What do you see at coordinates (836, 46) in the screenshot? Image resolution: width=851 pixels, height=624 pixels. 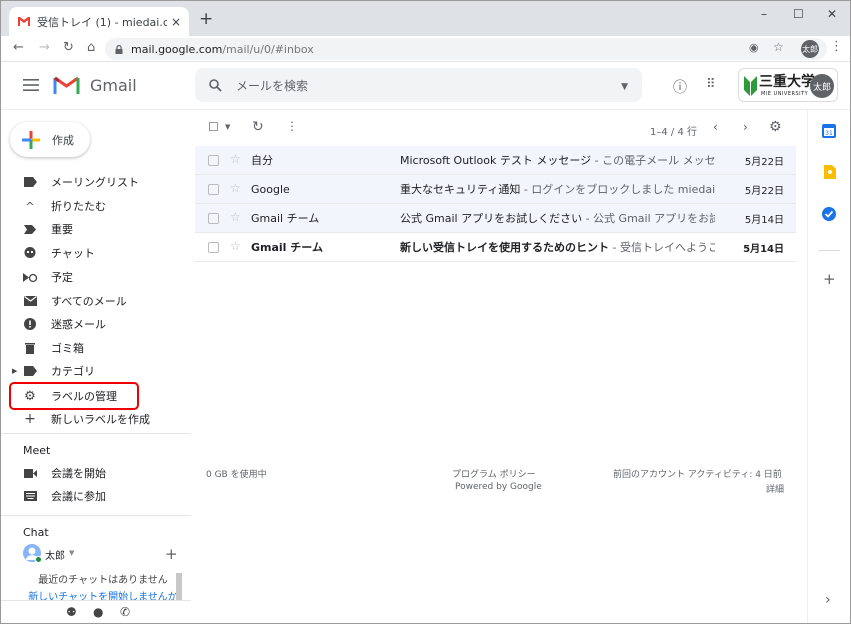 I see `browser-menu-icon: ⋮` at bounding box center [836, 46].